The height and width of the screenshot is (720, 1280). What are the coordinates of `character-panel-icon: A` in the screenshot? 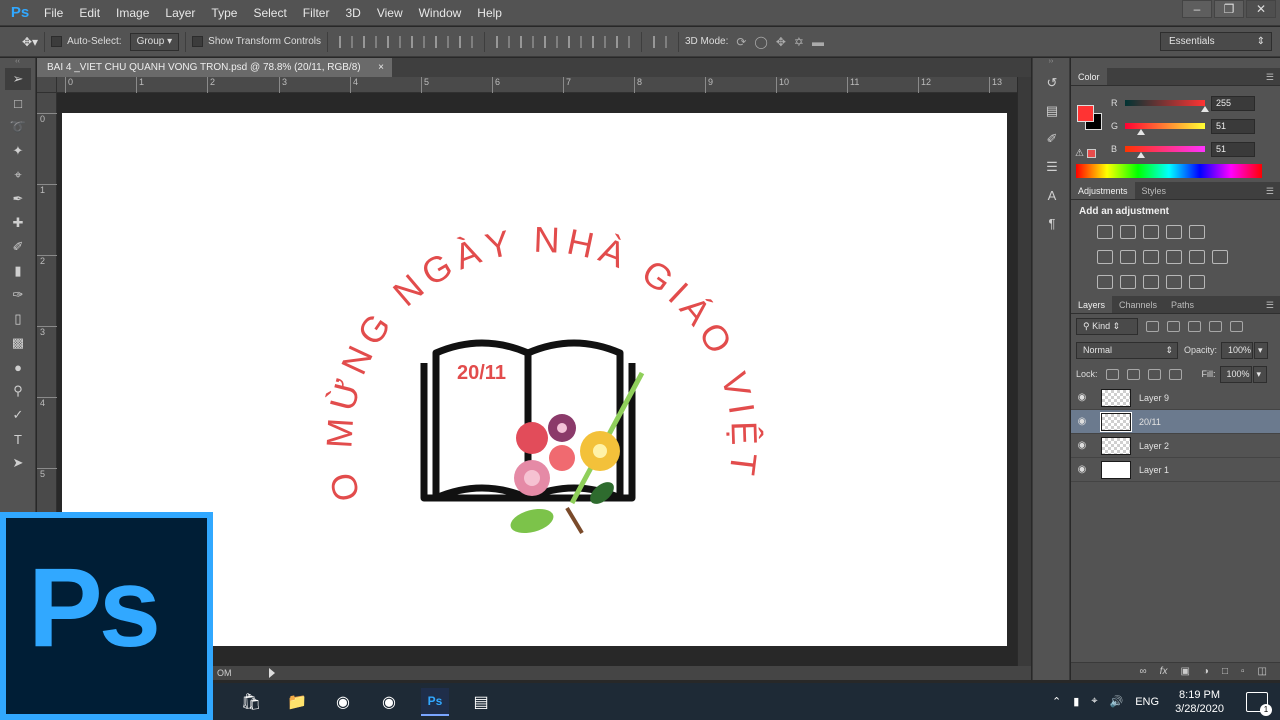 It's located at (1052, 195).